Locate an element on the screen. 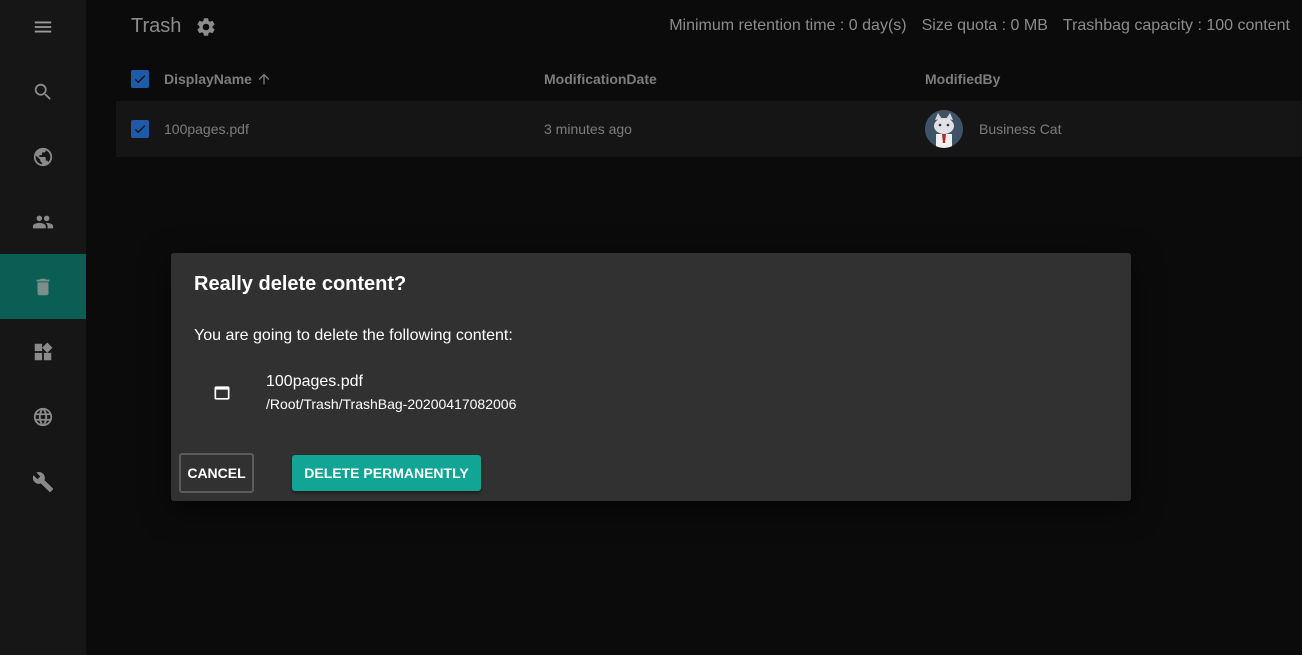  column-label: DisplayName is located at coordinates (208, 79).